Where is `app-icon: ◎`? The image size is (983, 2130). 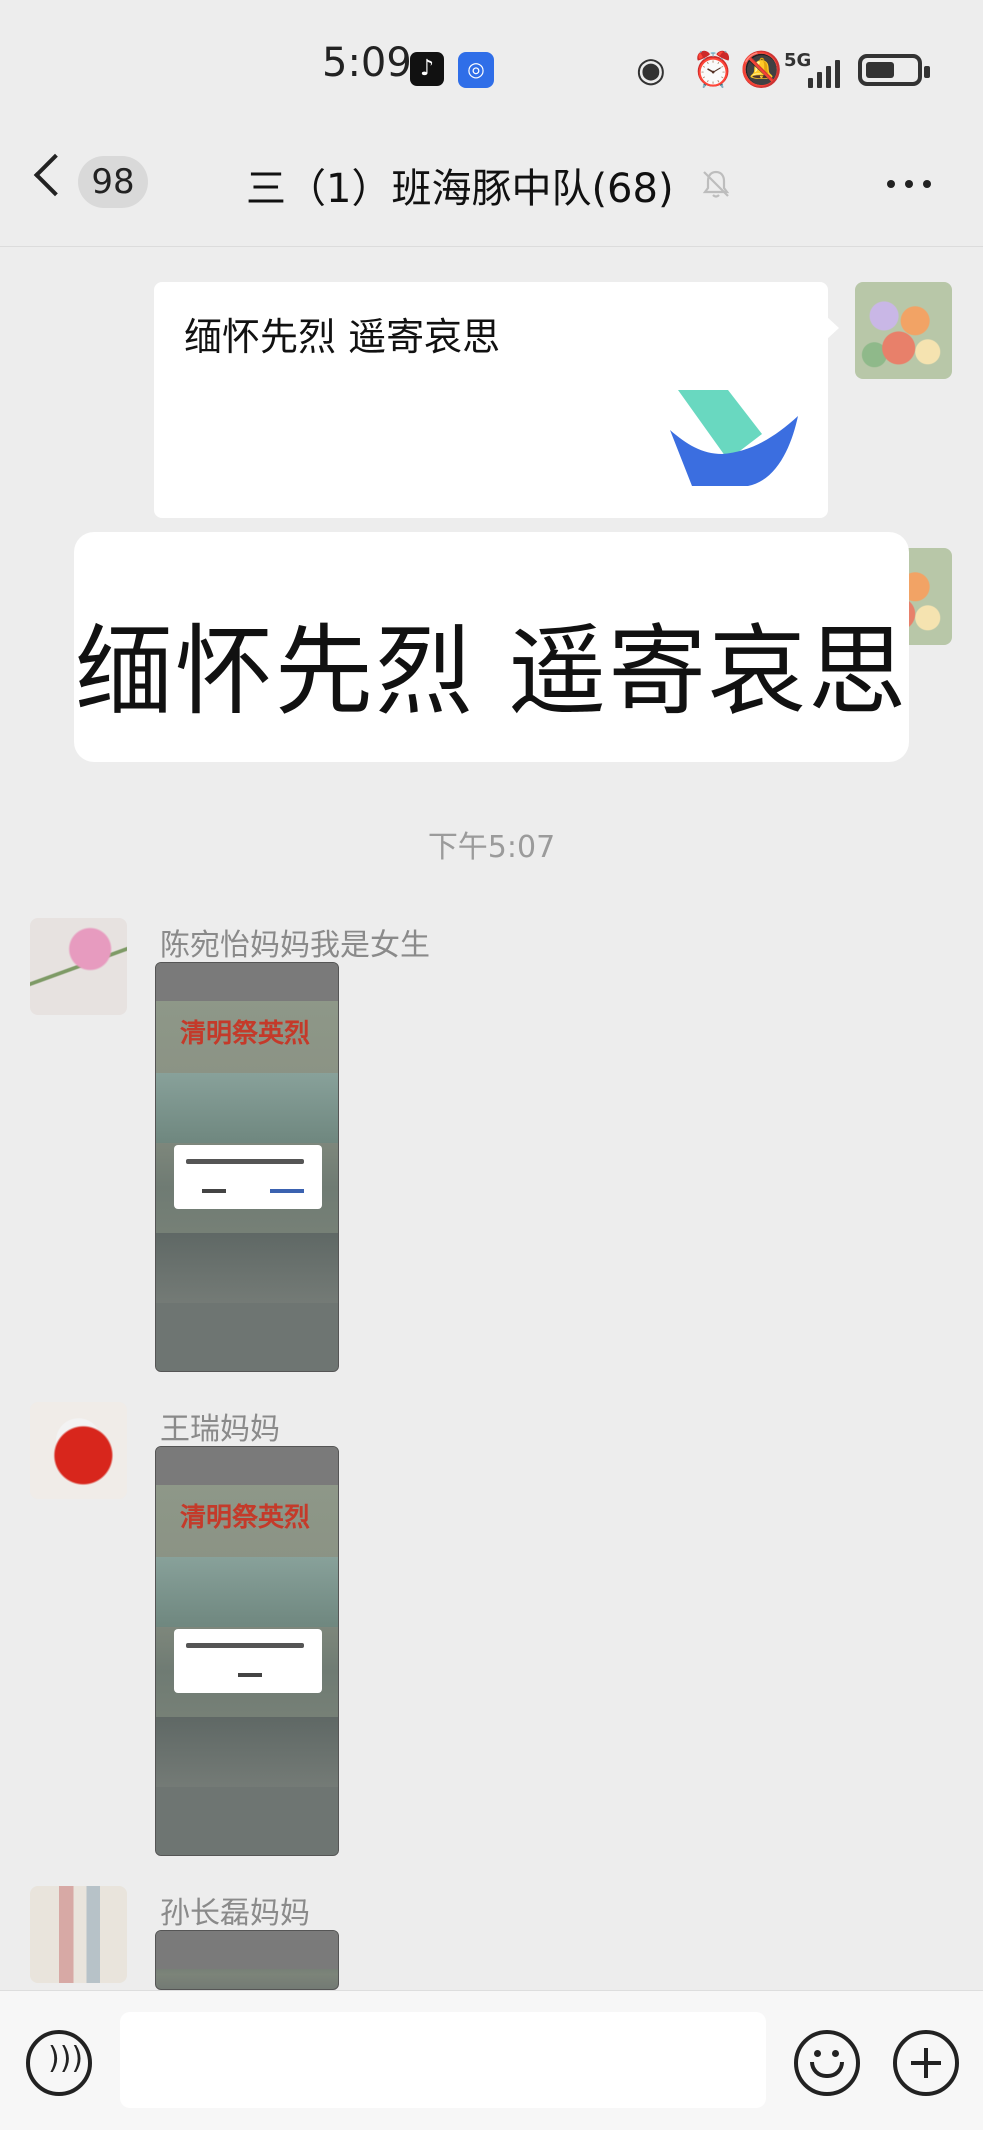 app-icon: ◎ is located at coordinates (476, 70).